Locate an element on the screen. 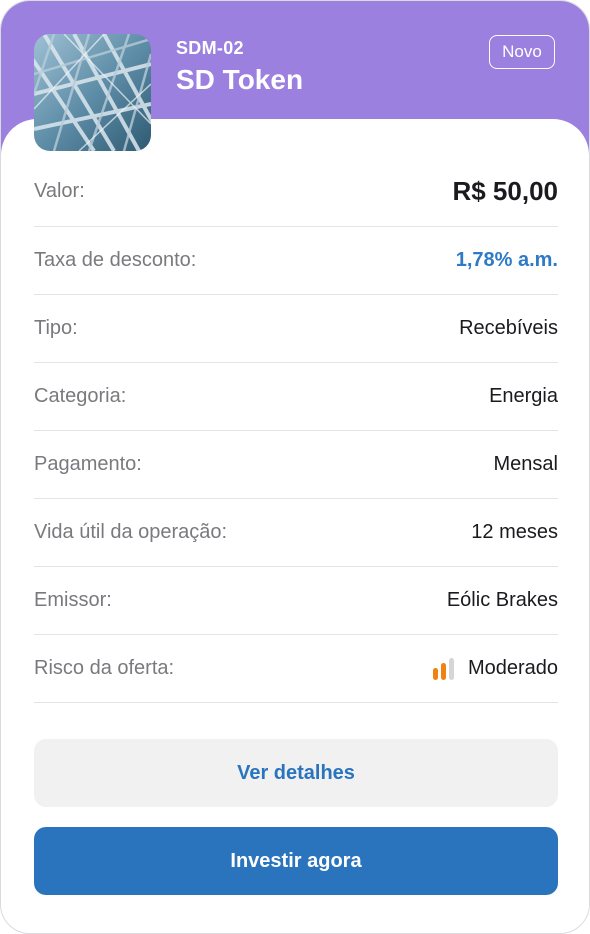  new-badge: Novo is located at coordinates (522, 52).